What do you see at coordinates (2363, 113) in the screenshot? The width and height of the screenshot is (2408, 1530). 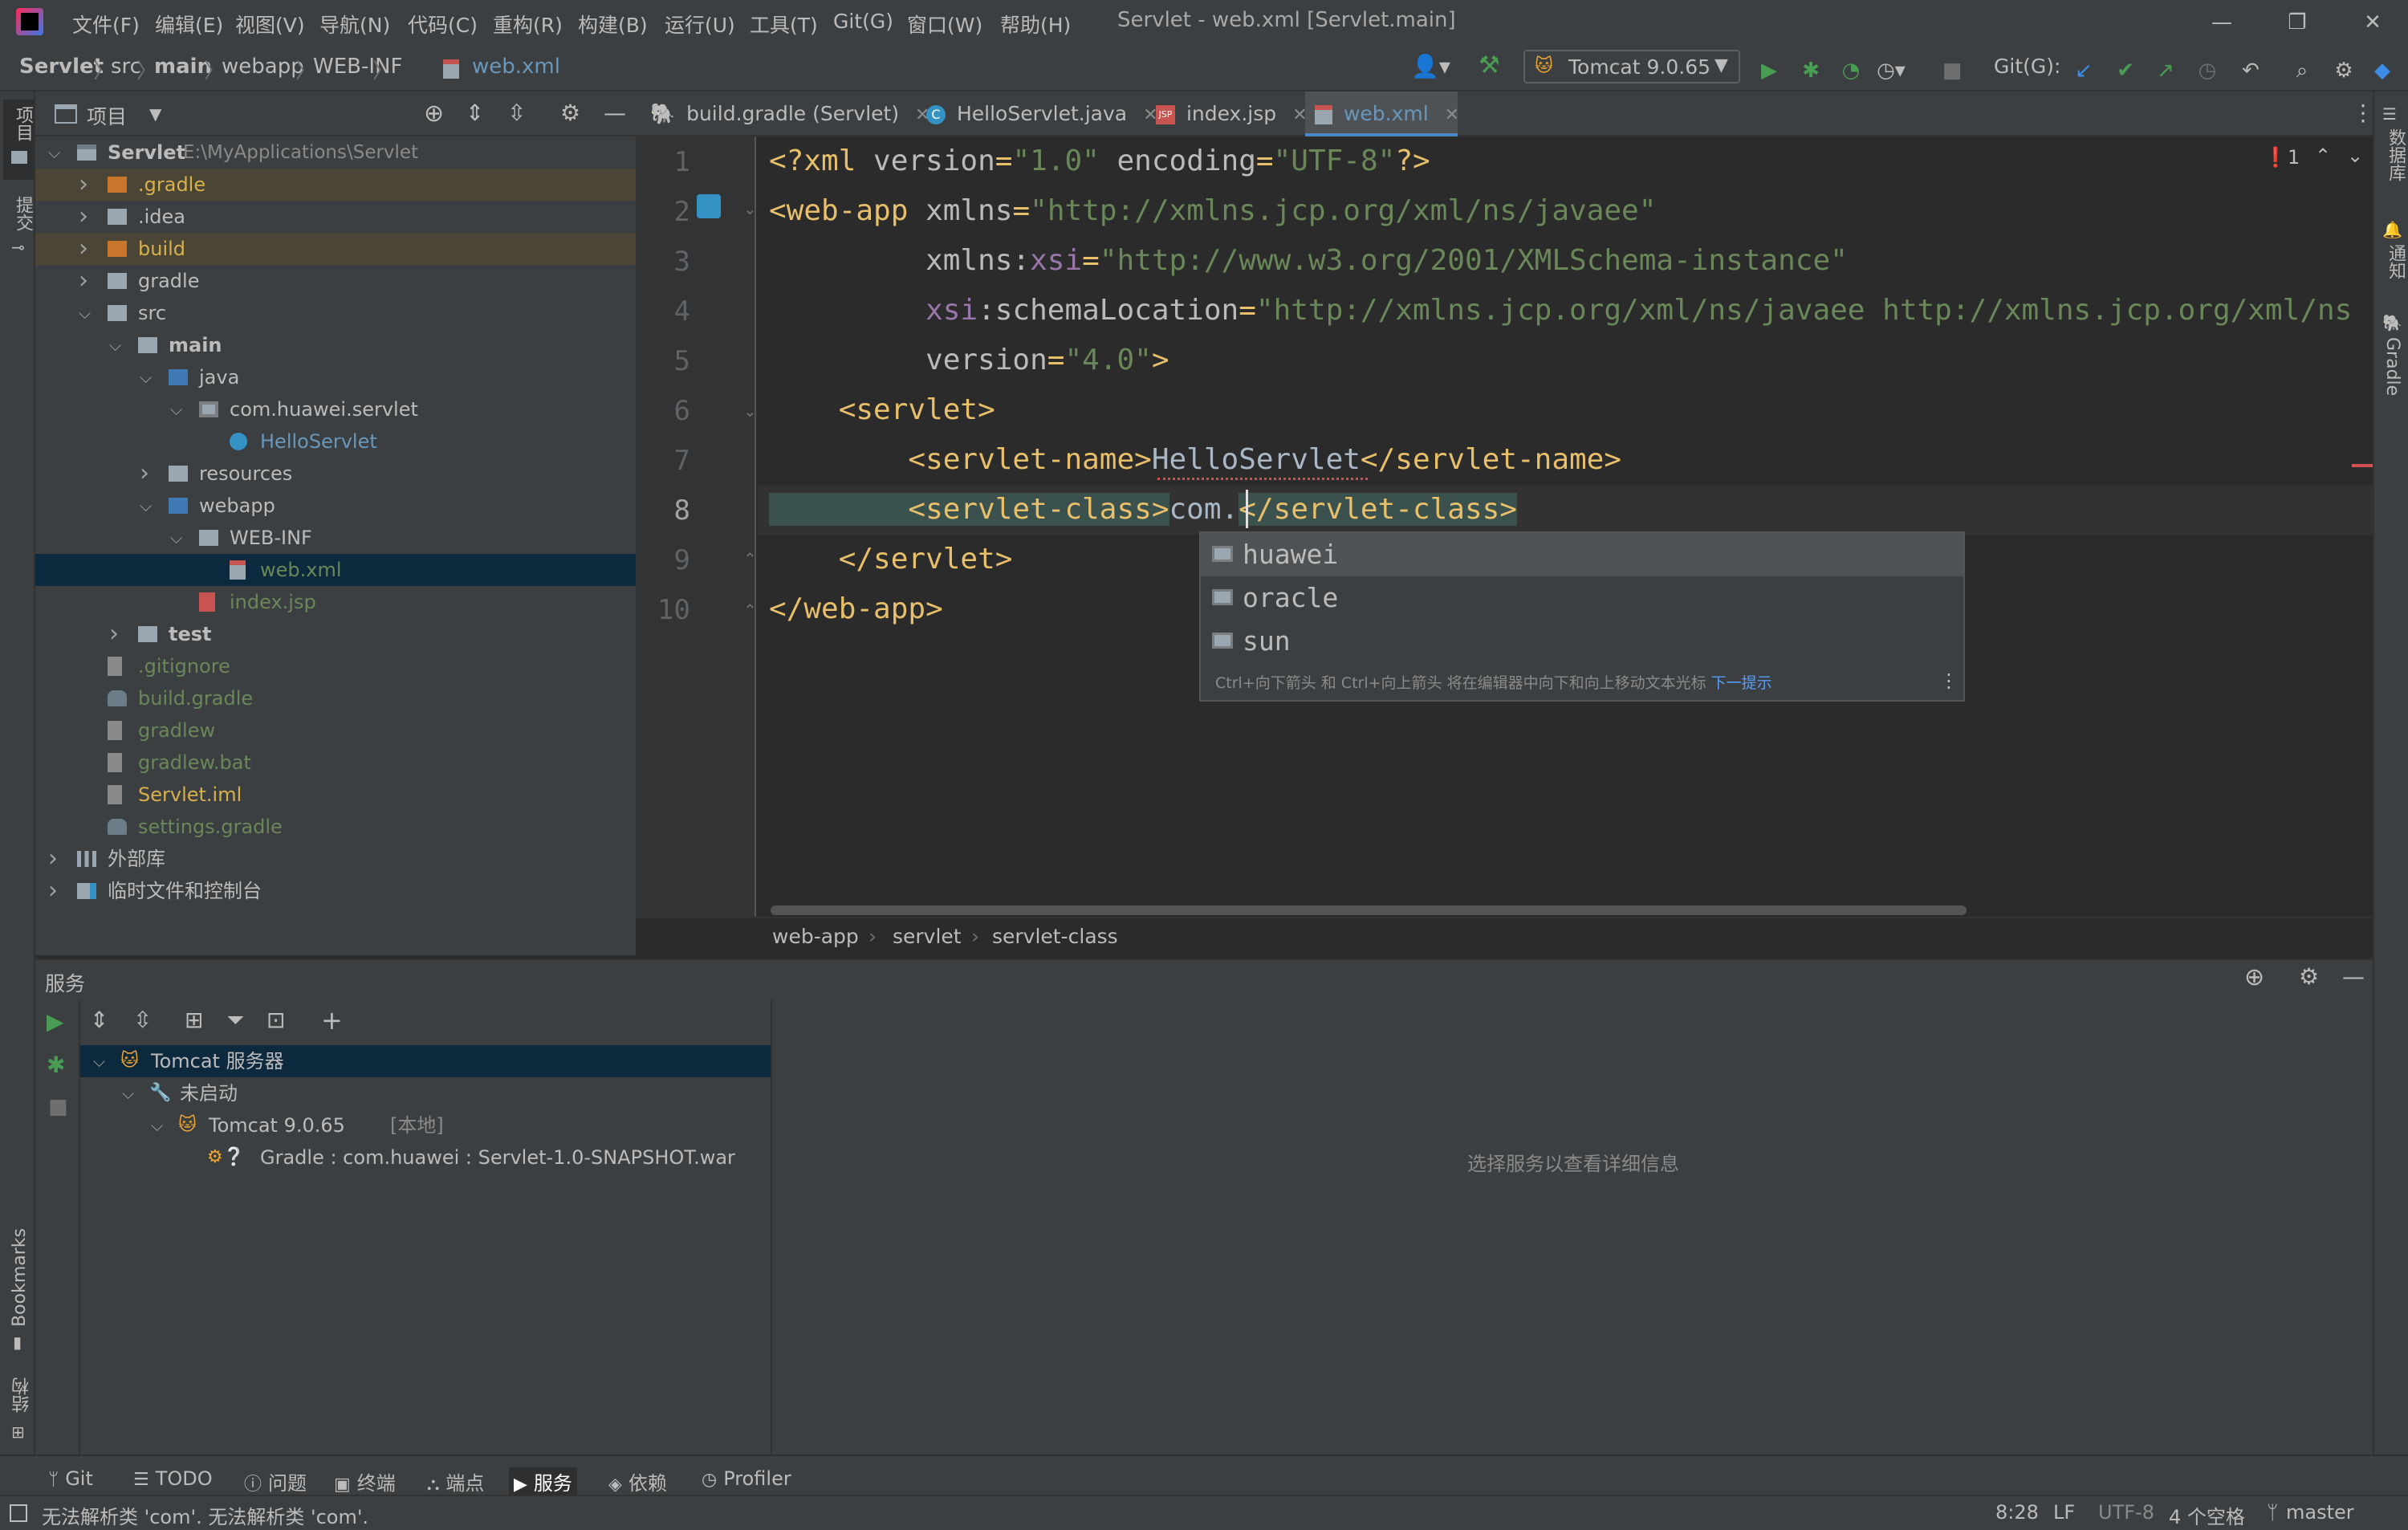 I see `tabs-more-icon: ⋮` at bounding box center [2363, 113].